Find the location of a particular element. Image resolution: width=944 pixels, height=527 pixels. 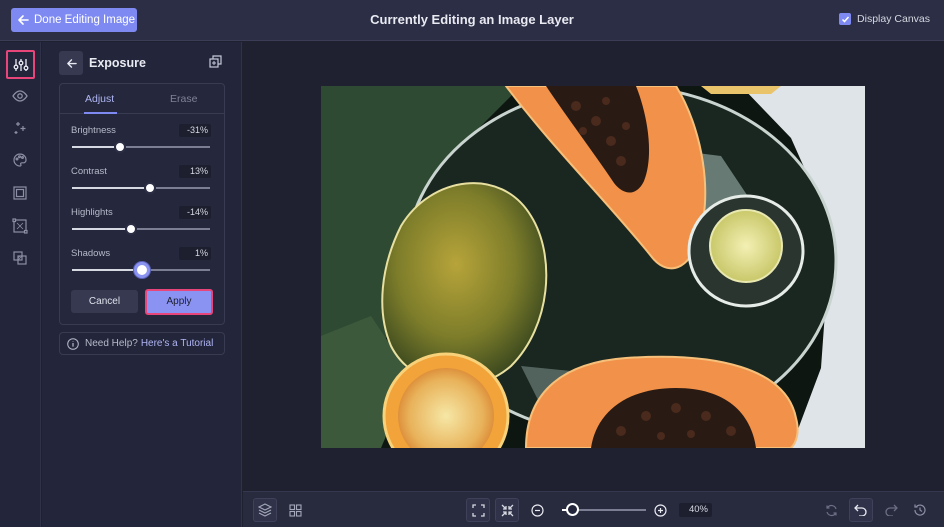

bottom-toolbar: 40% is located at coordinates (593, 509).